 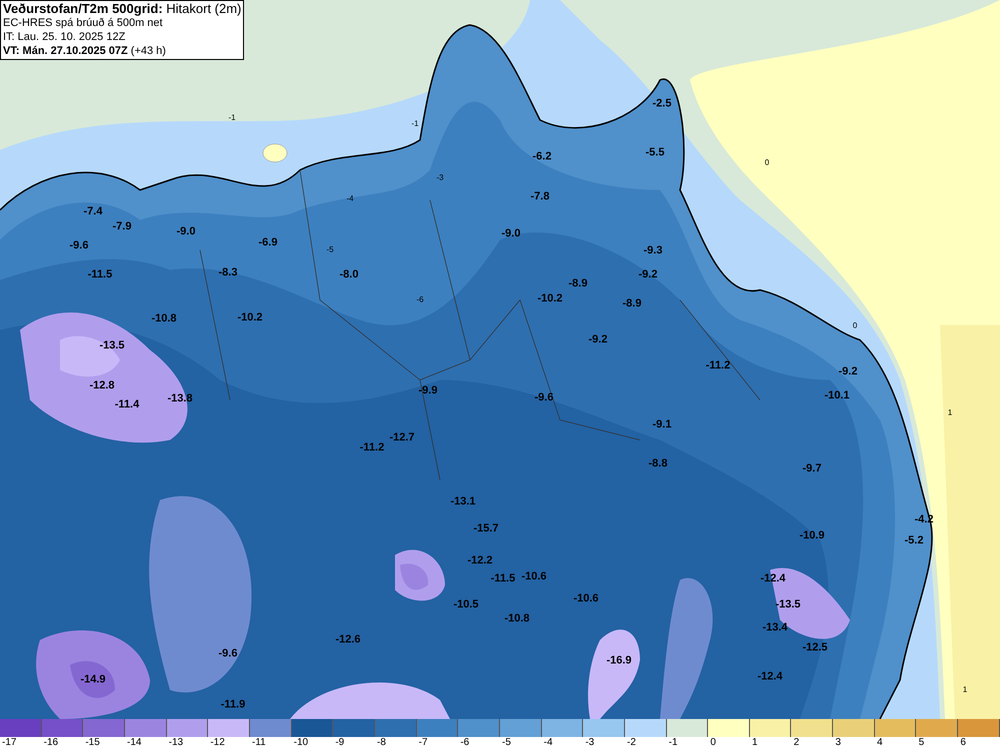 I want to click on temperature-value: -12.4, so click(x=770, y=677).